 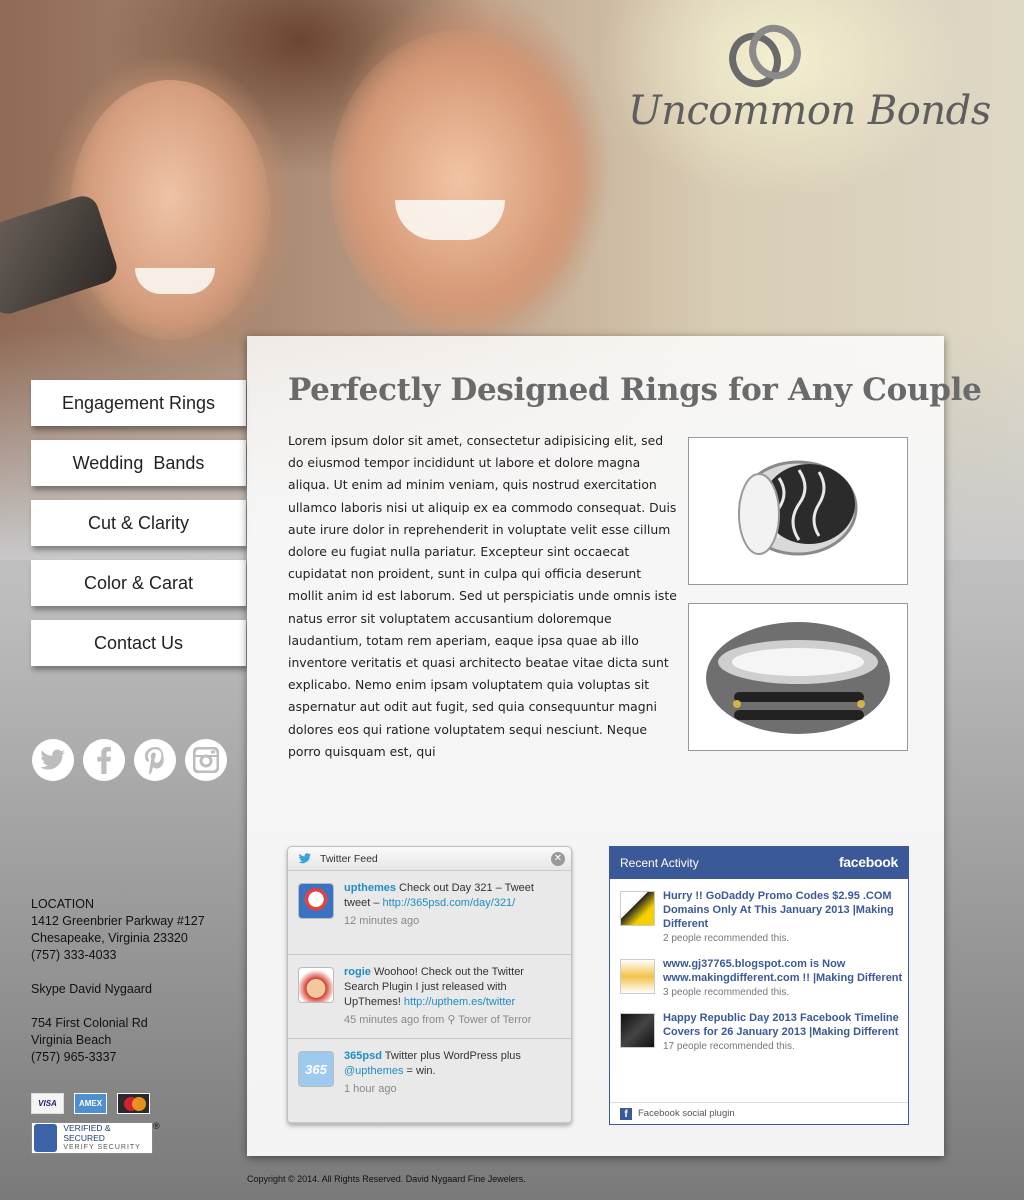 What do you see at coordinates (765, 56) in the screenshot?
I see `interlocked-rings-icon` at bounding box center [765, 56].